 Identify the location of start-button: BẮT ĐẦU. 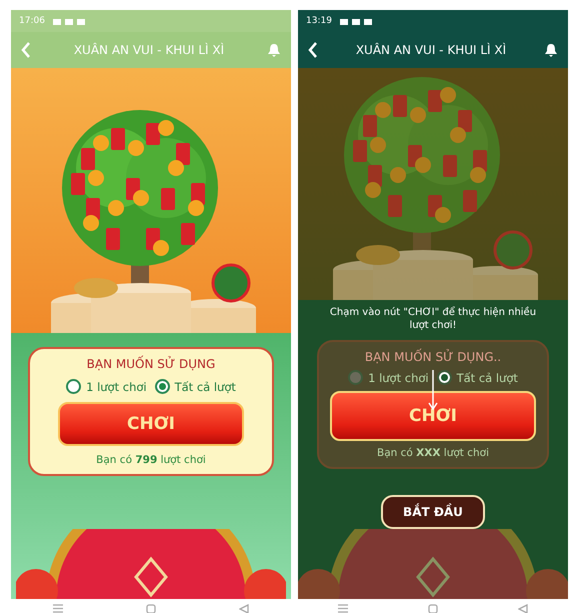
(433, 512).